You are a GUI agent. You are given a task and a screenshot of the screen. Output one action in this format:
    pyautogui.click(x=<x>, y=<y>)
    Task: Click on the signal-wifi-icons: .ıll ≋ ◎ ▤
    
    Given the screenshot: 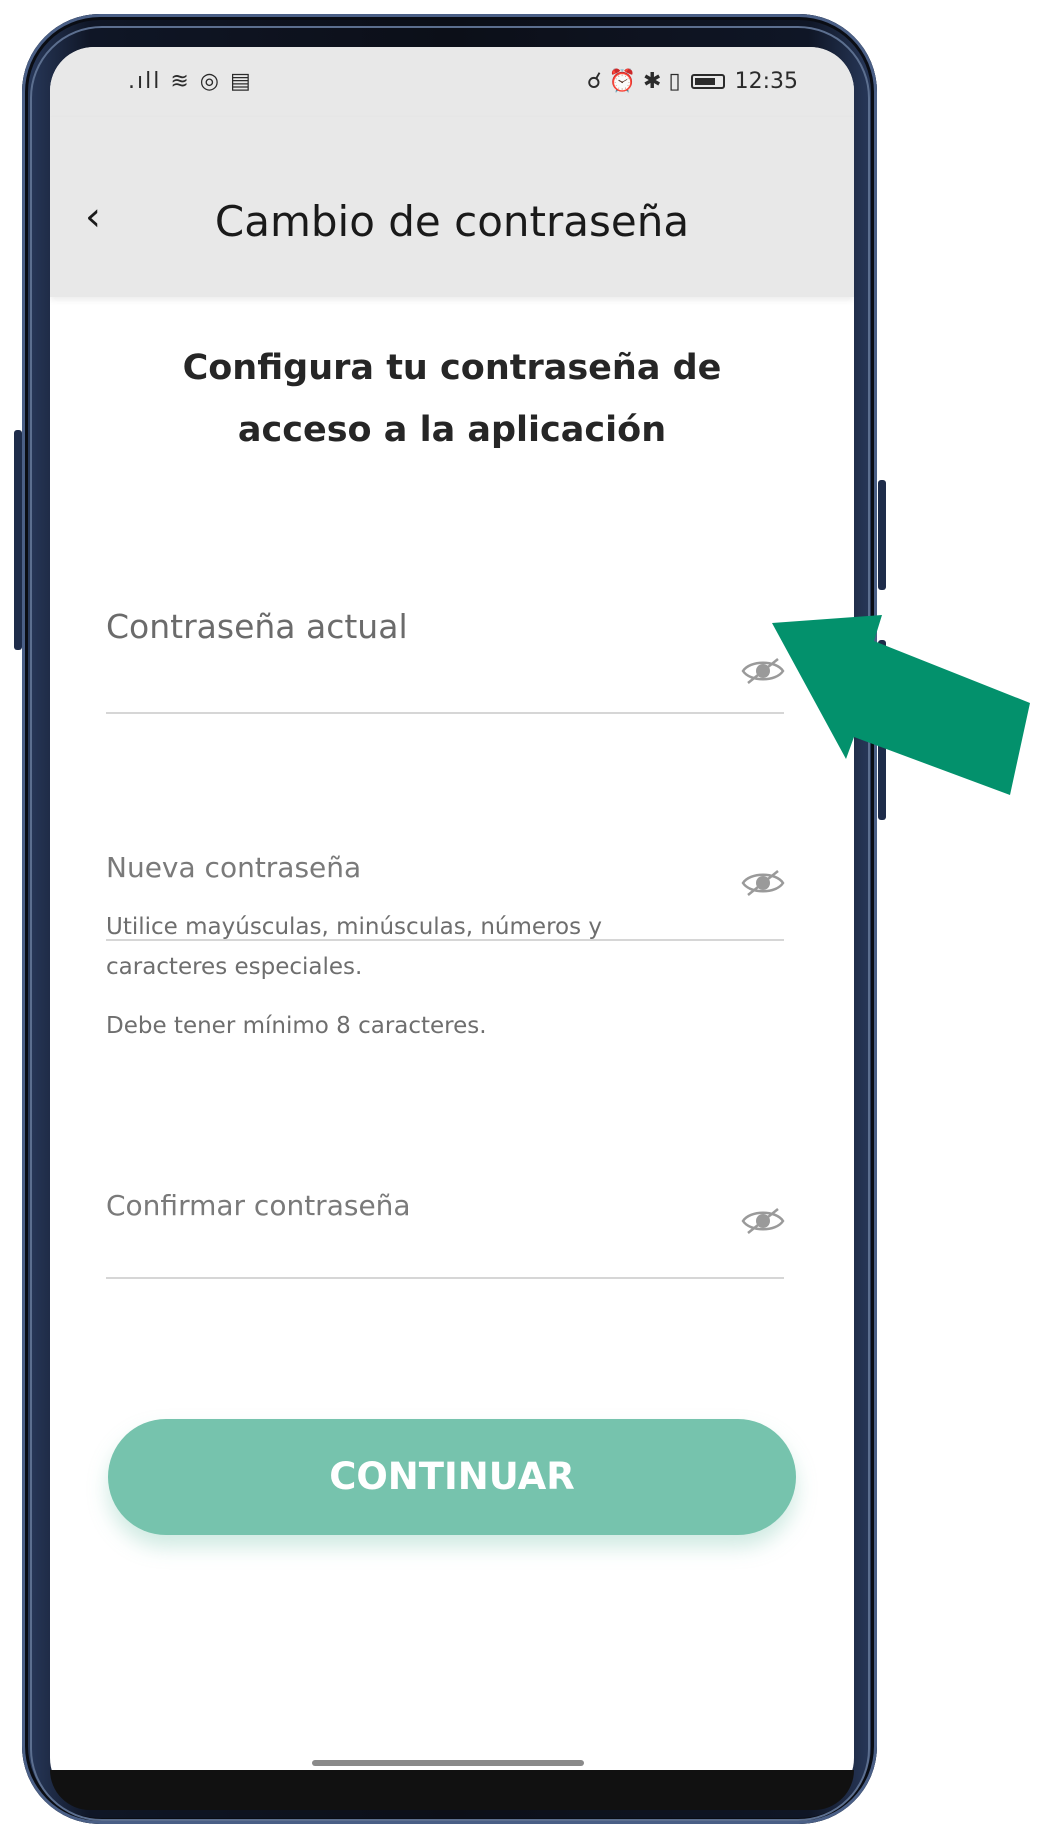 What is the action you would take?
    pyautogui.click(x=190, y=81)
    